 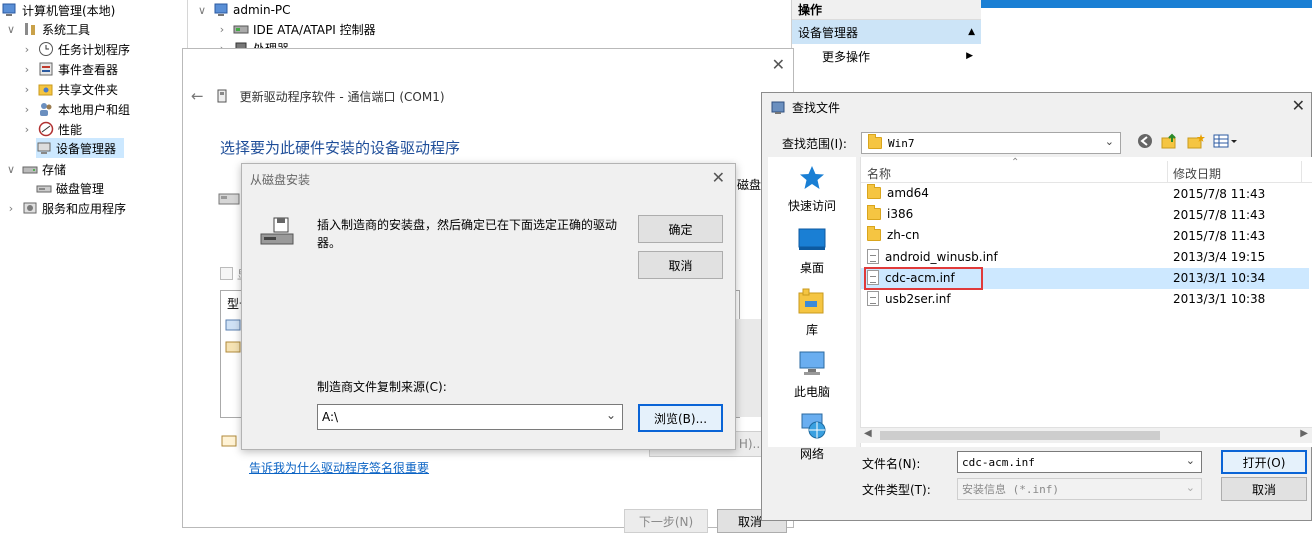 What do you see at coordinates (1085, 236) in the screenshot?
I see `file-row: zh-cn 2015/7/8 11:43` at bounding box center [1085, 236].